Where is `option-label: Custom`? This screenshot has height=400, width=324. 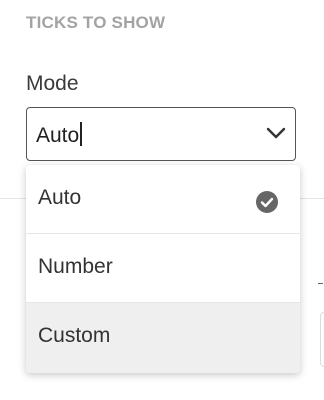
option-label: Custom is located at coordinates (74, 335).